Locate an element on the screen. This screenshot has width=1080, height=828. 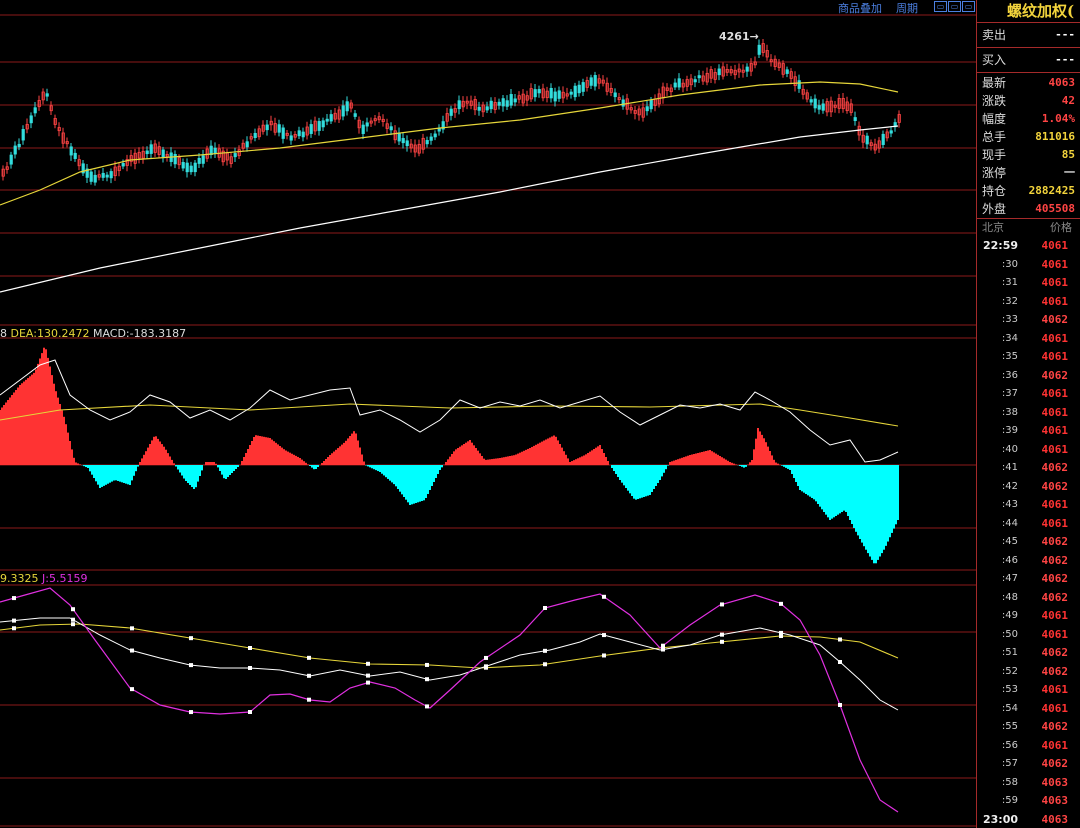
tick-time: :59 is located at coordinates (1009, 800).